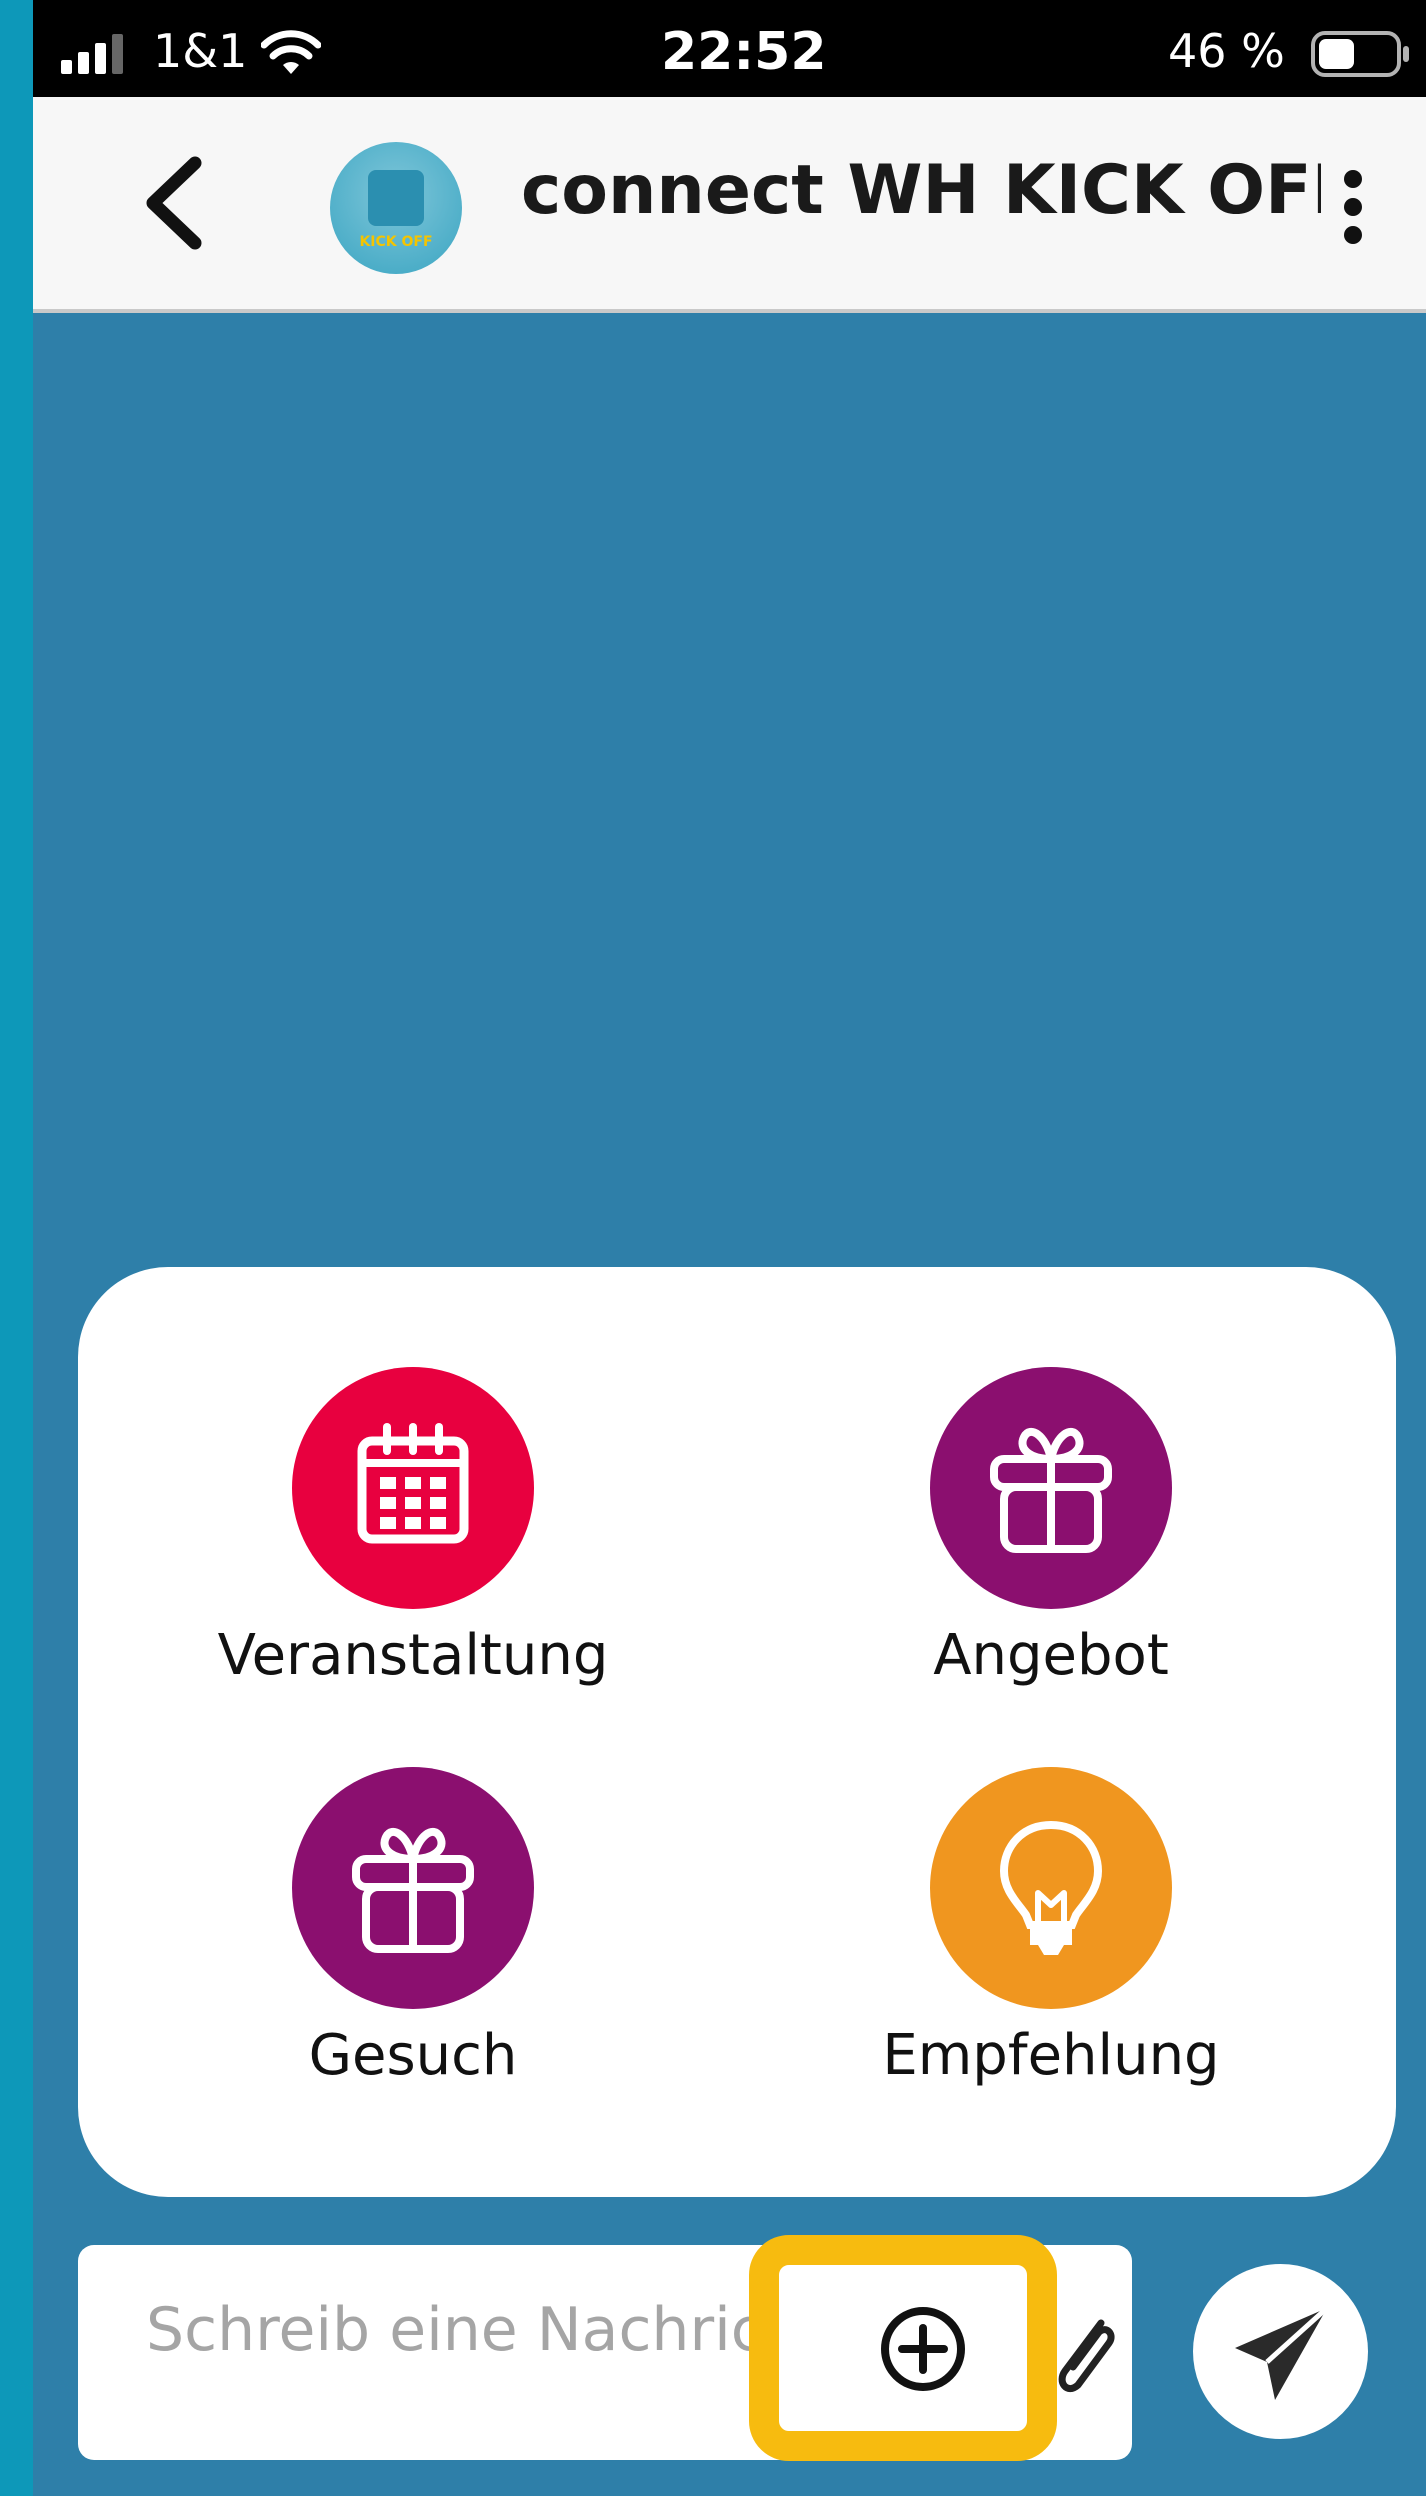 The width and height of the screenshot is (1426, 2496). I want to click on group-avatar: KICK OFF, so click(396, 208).